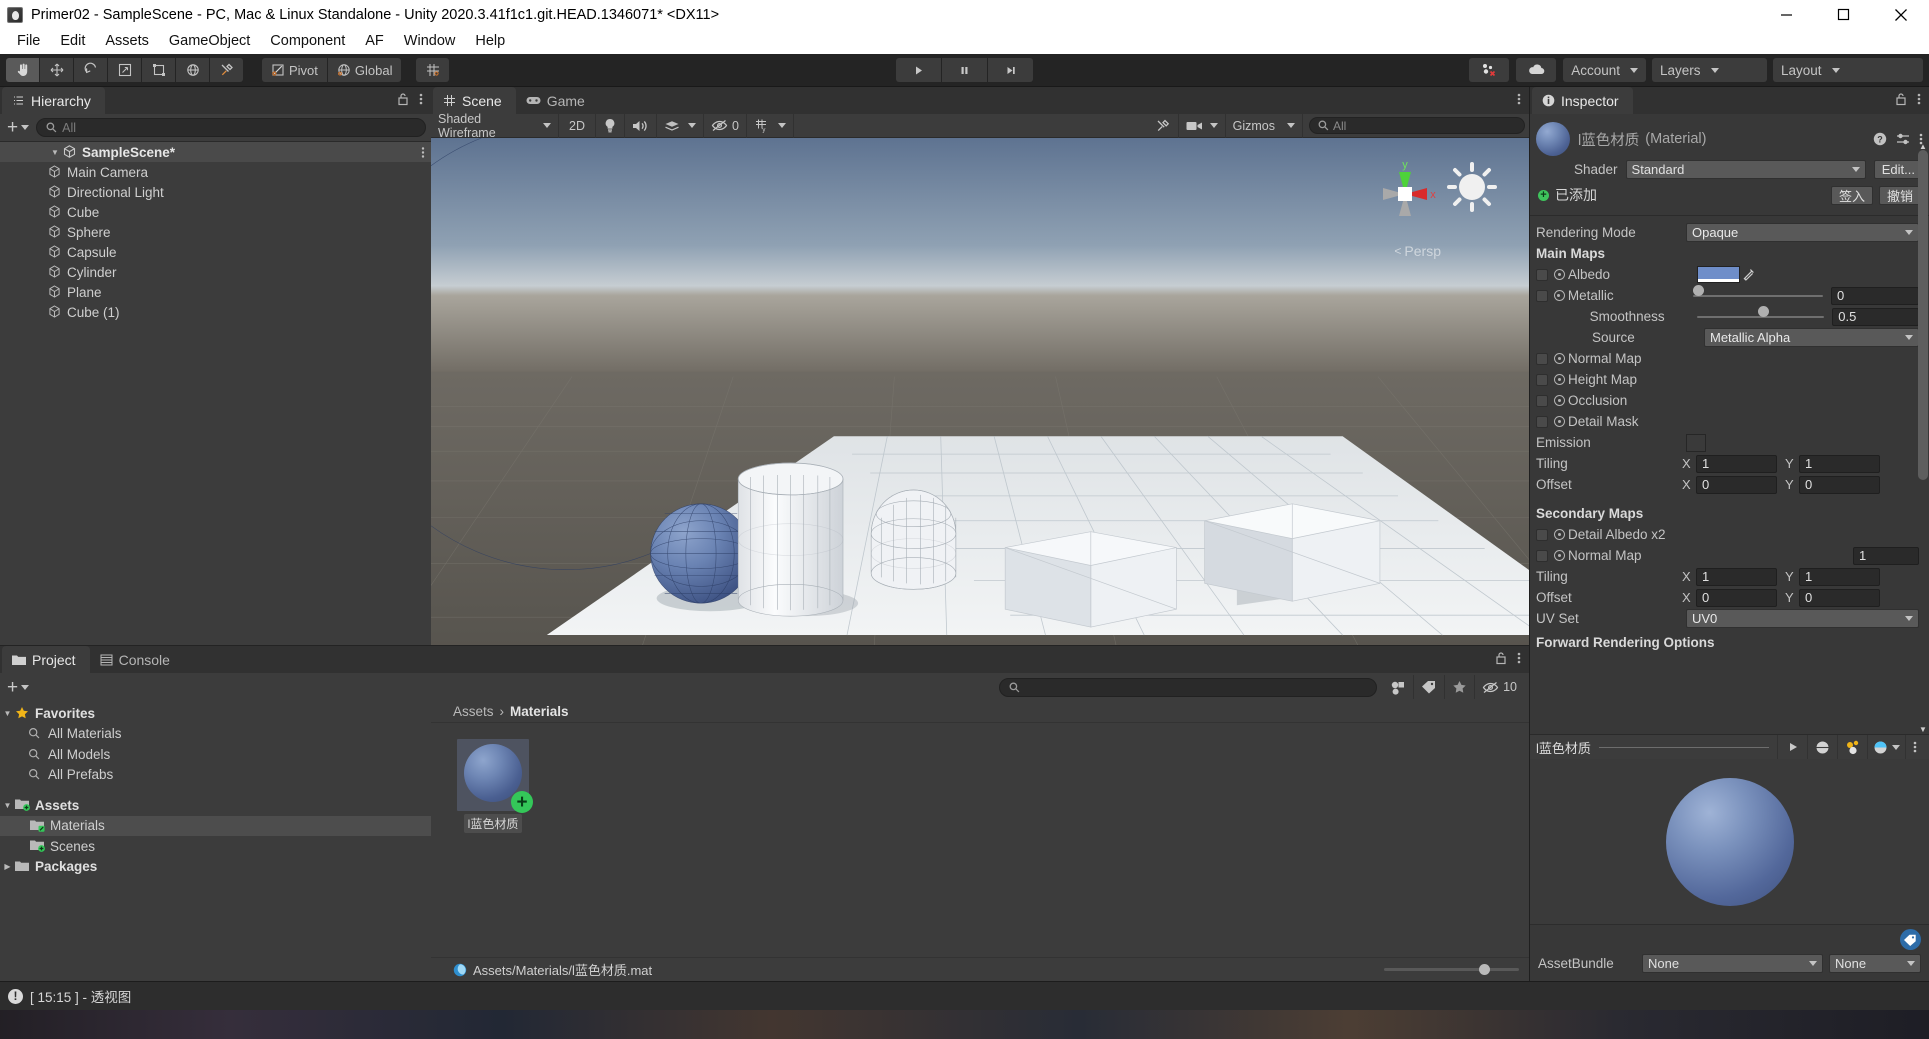  I want to click on secondary-normal-texture-slot, so click(1542, 555).